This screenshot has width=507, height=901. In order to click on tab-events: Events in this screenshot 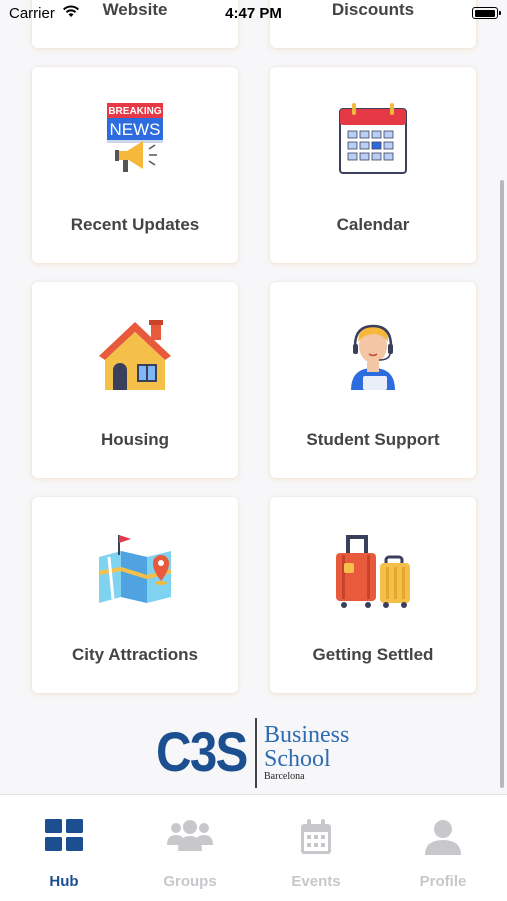, I will do `click(316, 848)`.